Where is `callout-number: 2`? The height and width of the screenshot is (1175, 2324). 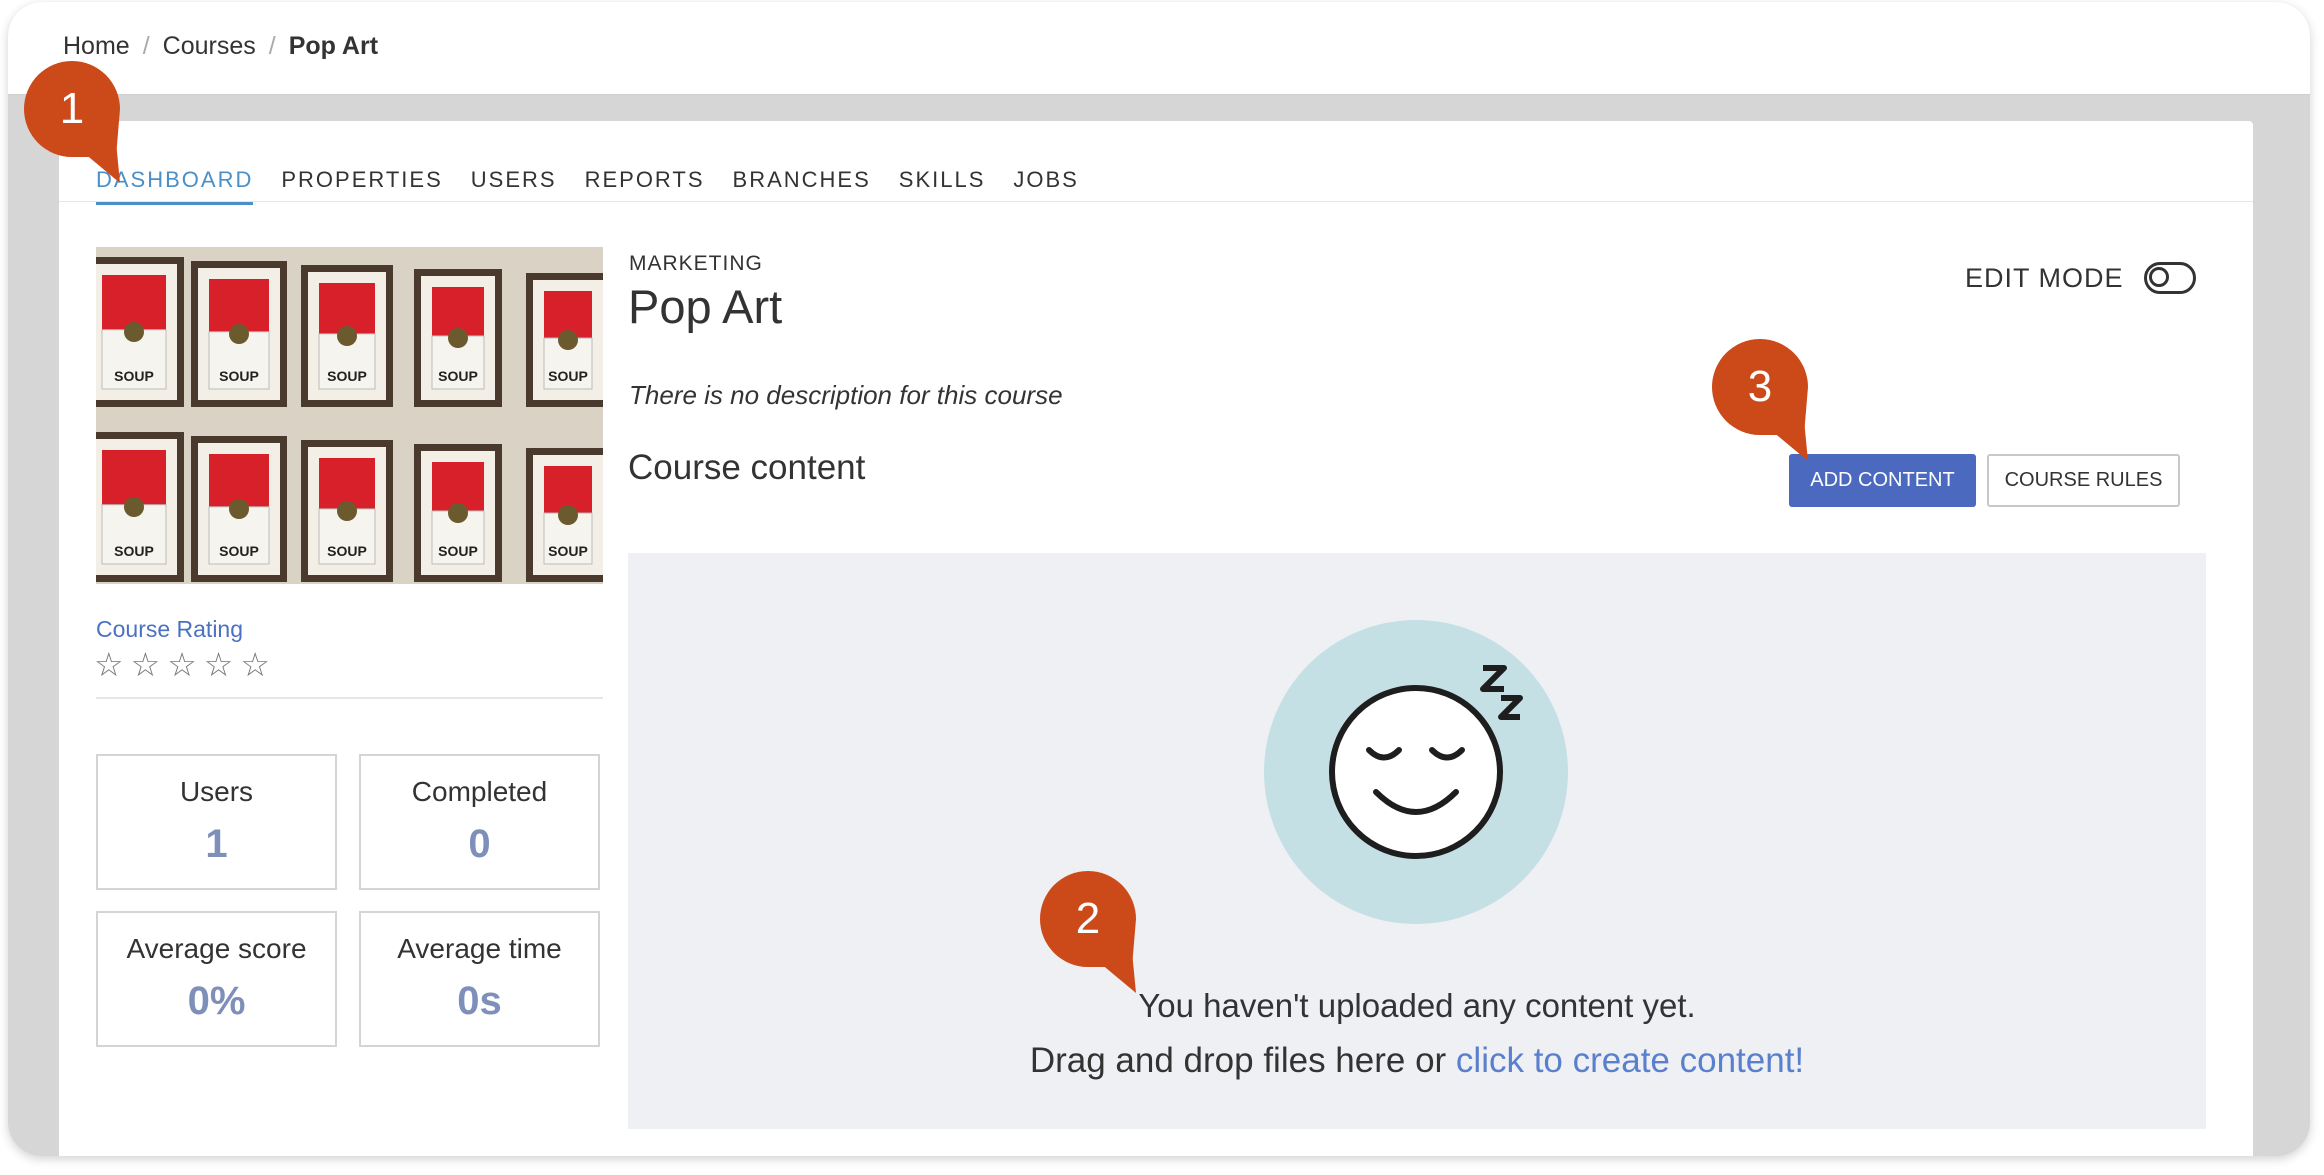
callout-number: 2 is located at coordinates (1088, 918).